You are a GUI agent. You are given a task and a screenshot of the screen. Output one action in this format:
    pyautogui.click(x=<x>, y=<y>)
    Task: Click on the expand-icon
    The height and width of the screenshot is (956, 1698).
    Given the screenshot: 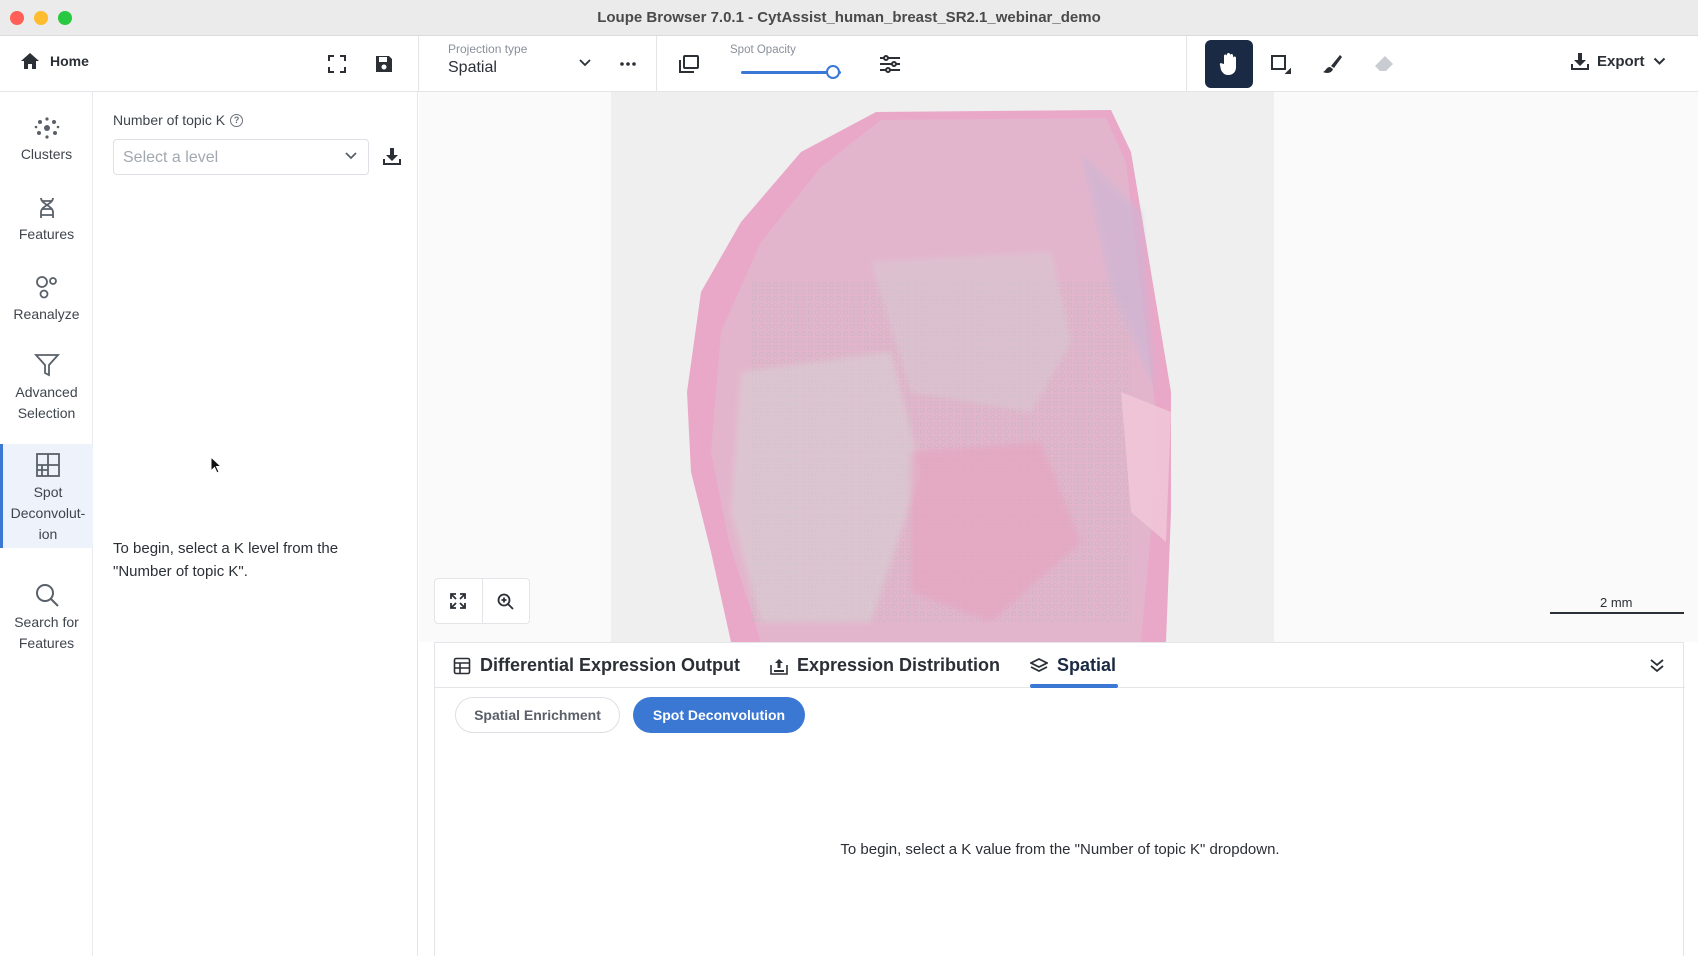 What is the action you would take?
    pyautogui.click(x=458, y=601)
    